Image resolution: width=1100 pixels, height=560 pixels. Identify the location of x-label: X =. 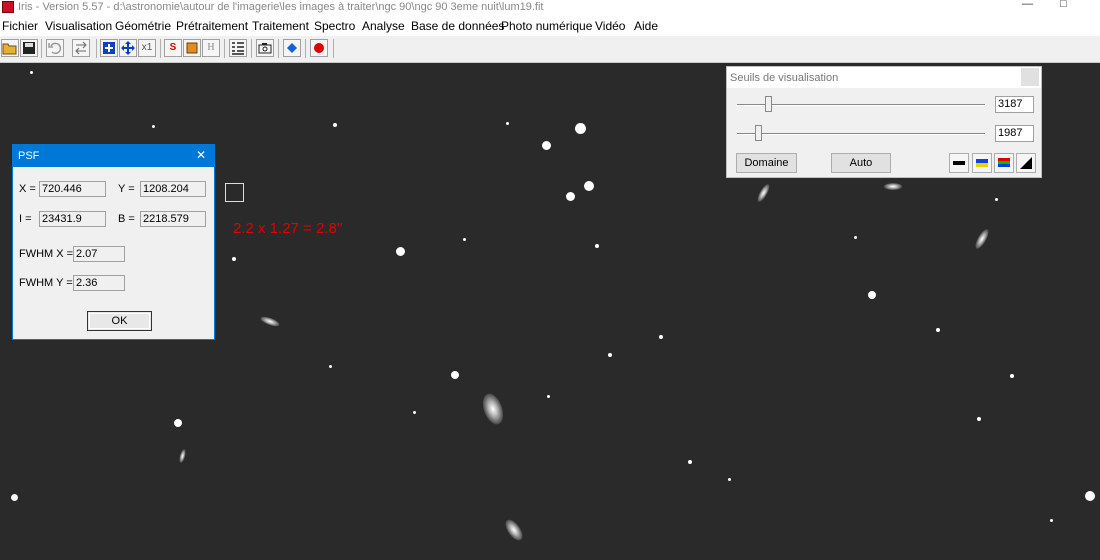
(27, 189).